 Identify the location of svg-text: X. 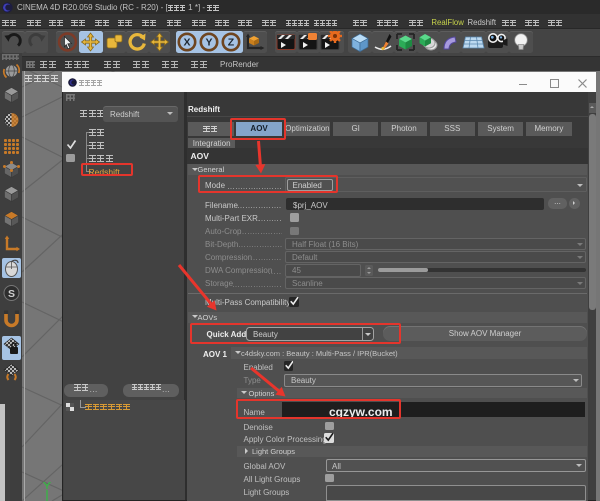
(186, 42).